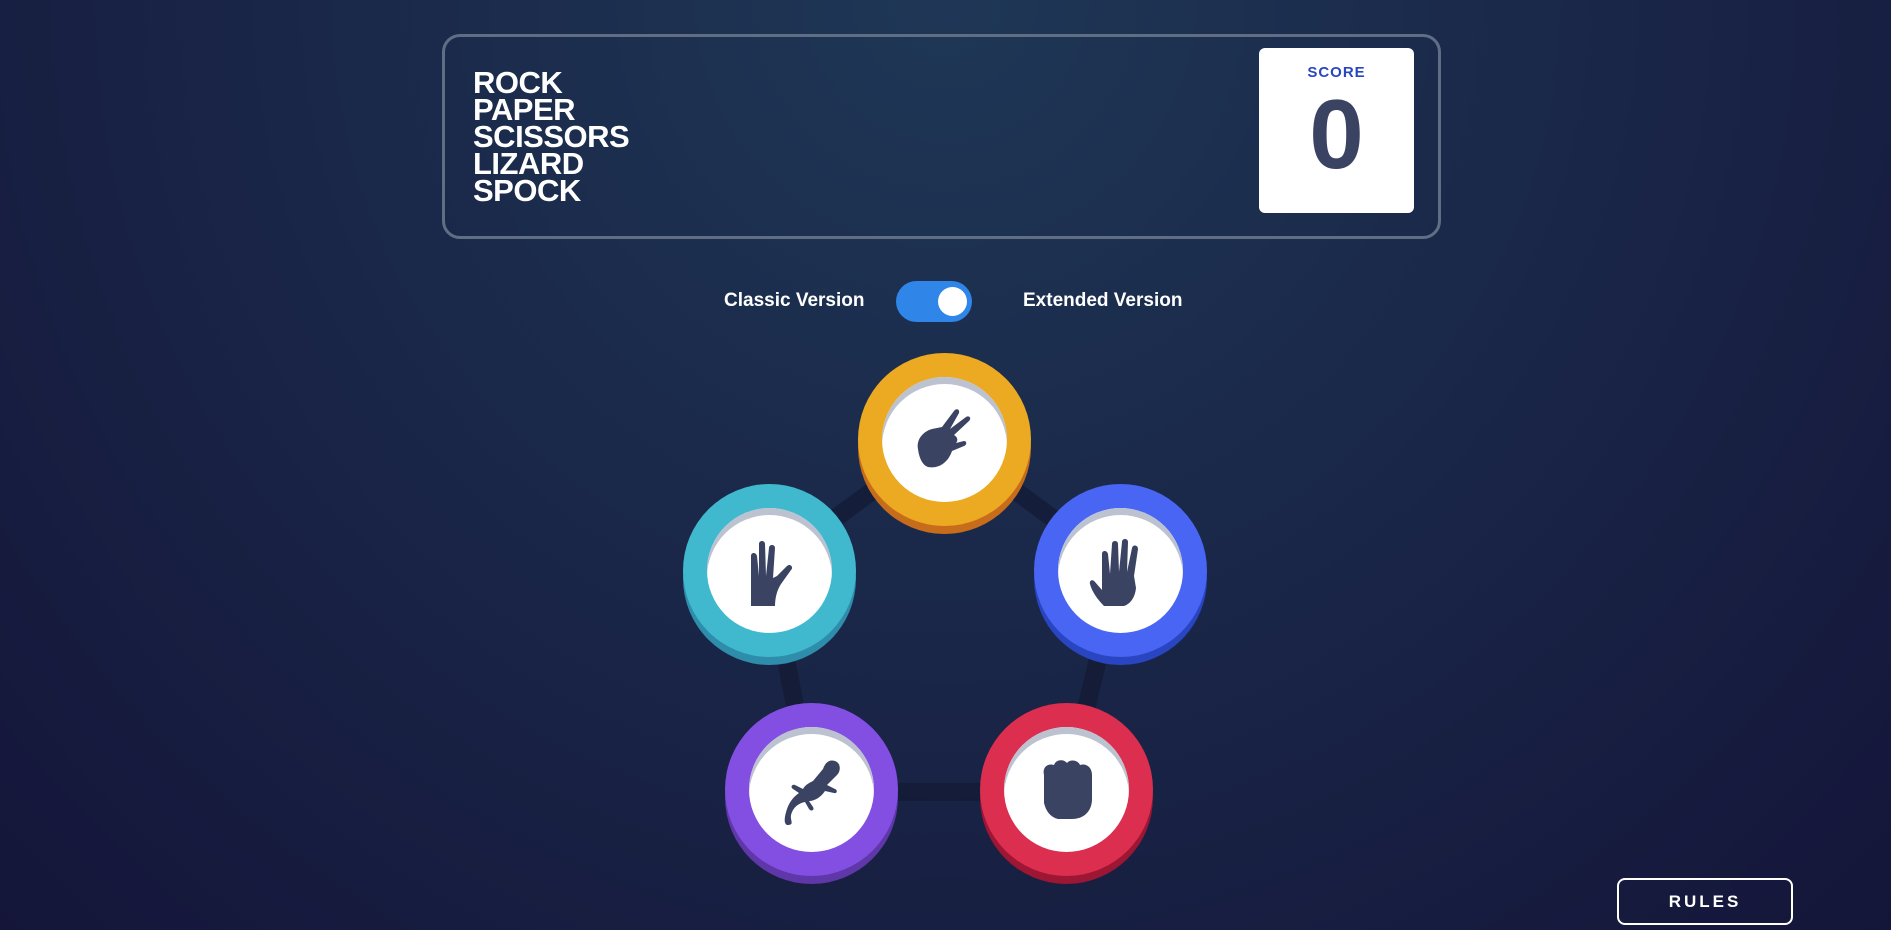 The image size is (1891, 930). I want to click on rock-hand-icon, so click(1067, 789).